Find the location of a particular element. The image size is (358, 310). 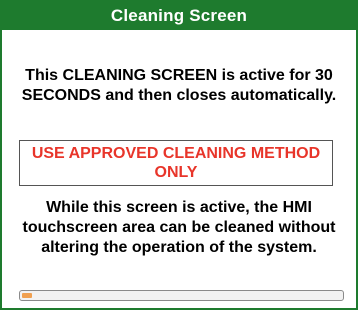

cleaning-progress-bar is located at coordinates (181, 295).